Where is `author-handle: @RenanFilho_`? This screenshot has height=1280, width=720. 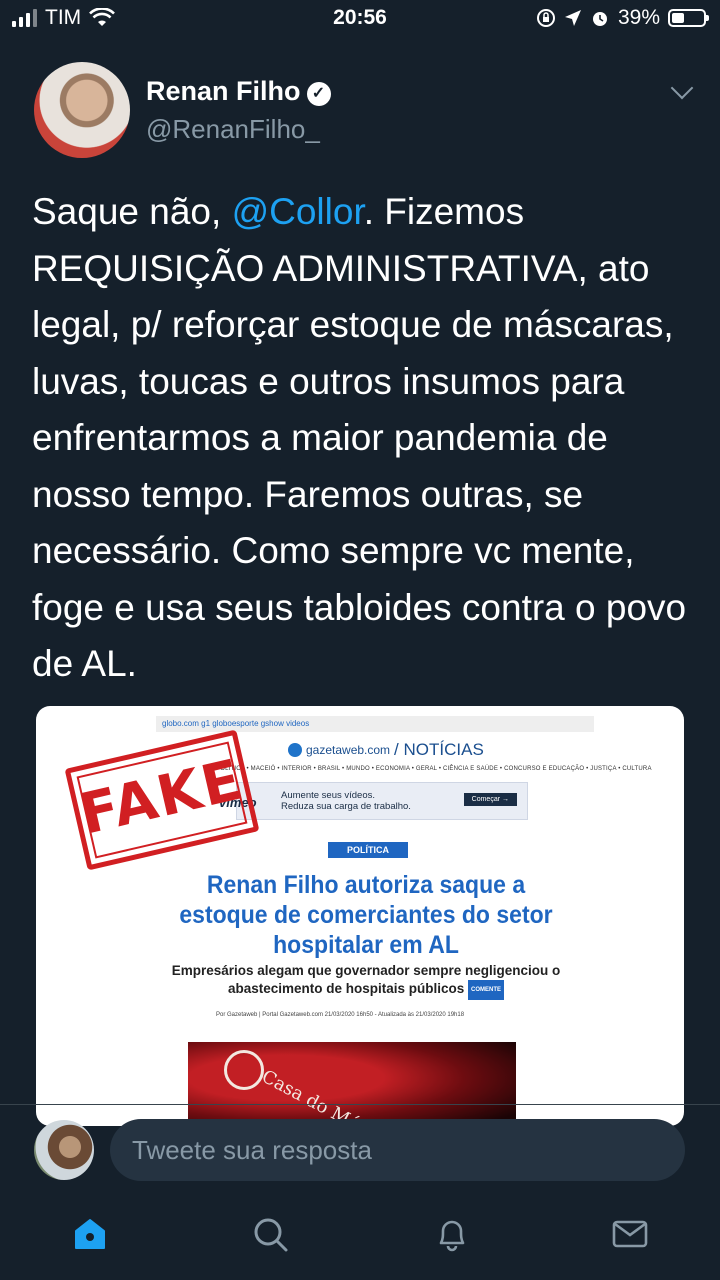 author-handle: @RenanFilho_ is located at coordinates (233, 129).